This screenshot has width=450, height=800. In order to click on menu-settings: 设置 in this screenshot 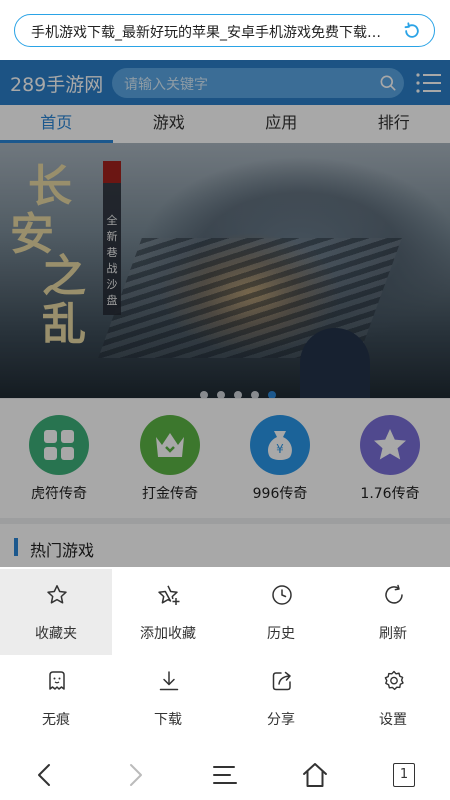, I will do `click(393, 698)`.